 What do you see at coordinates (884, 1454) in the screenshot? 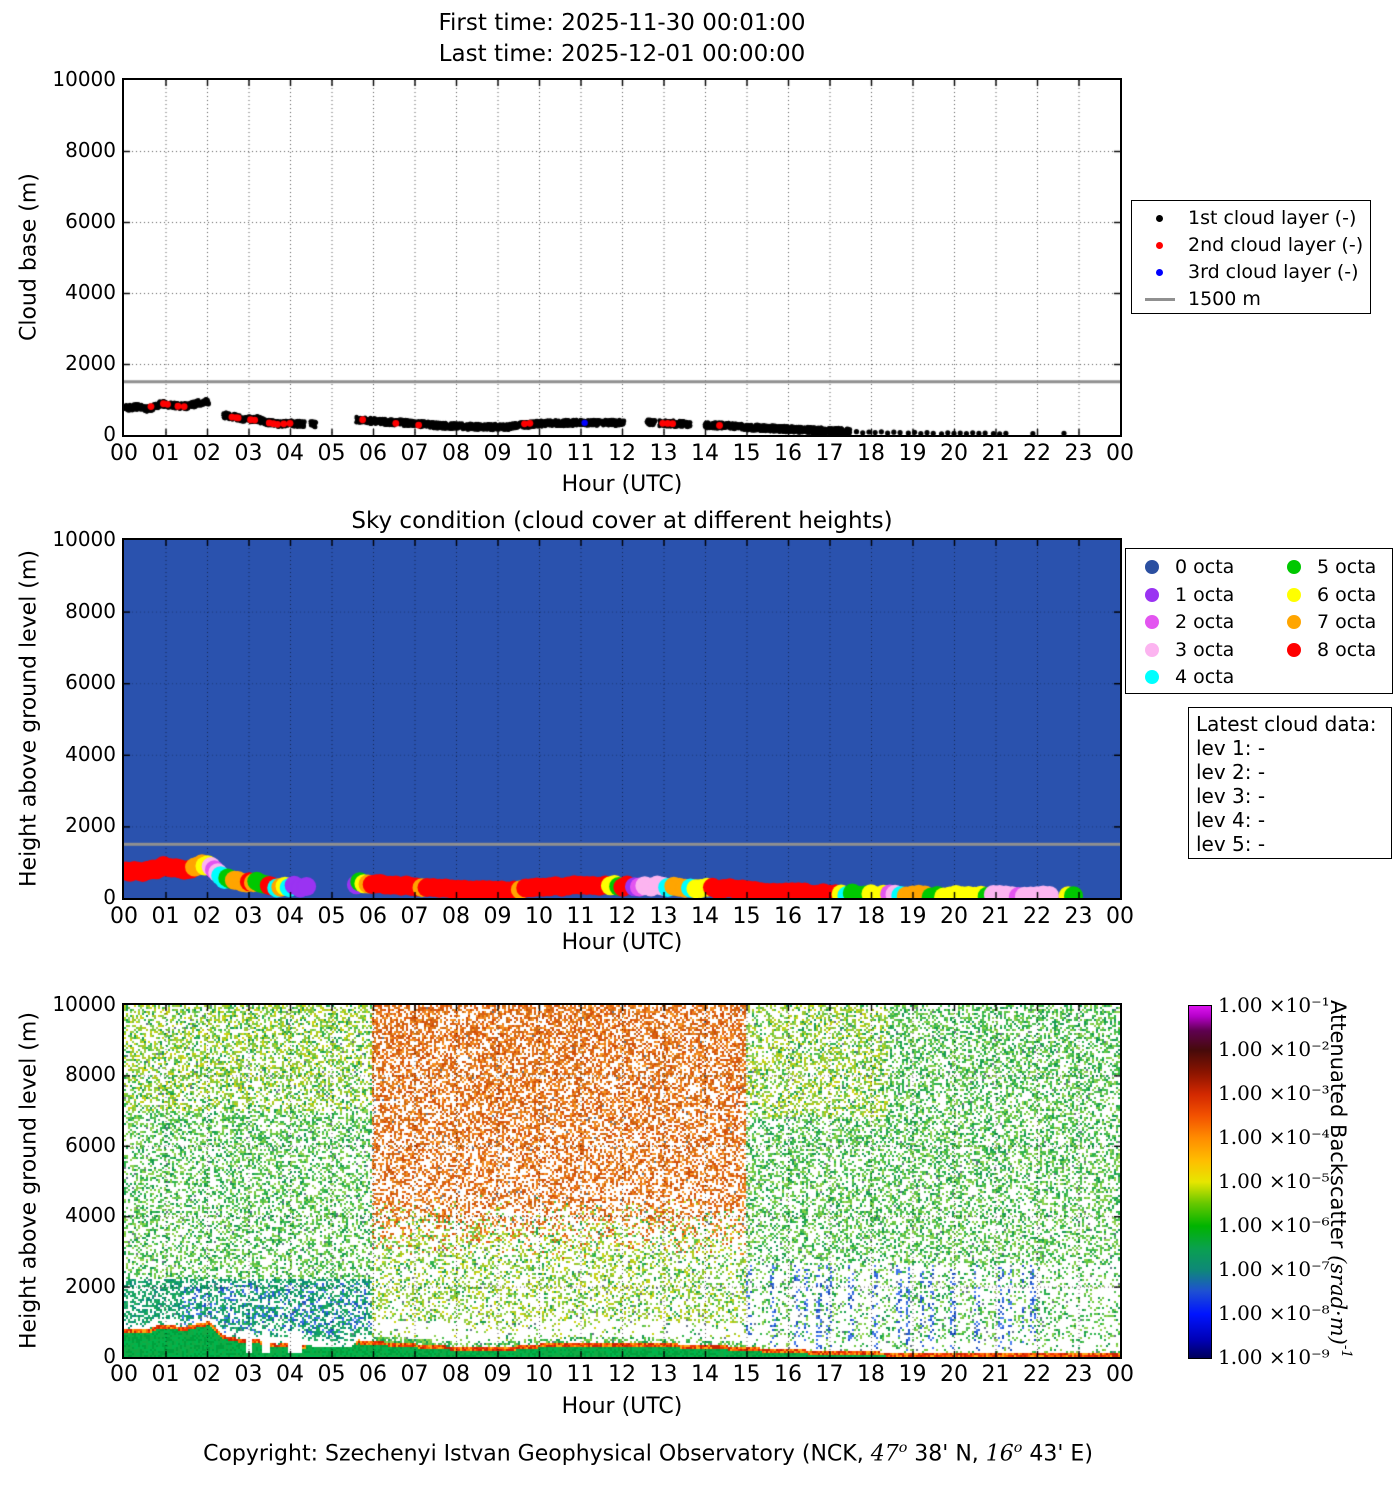
I see `copyright-latitude: 47` at bounding box center [884, 1454].